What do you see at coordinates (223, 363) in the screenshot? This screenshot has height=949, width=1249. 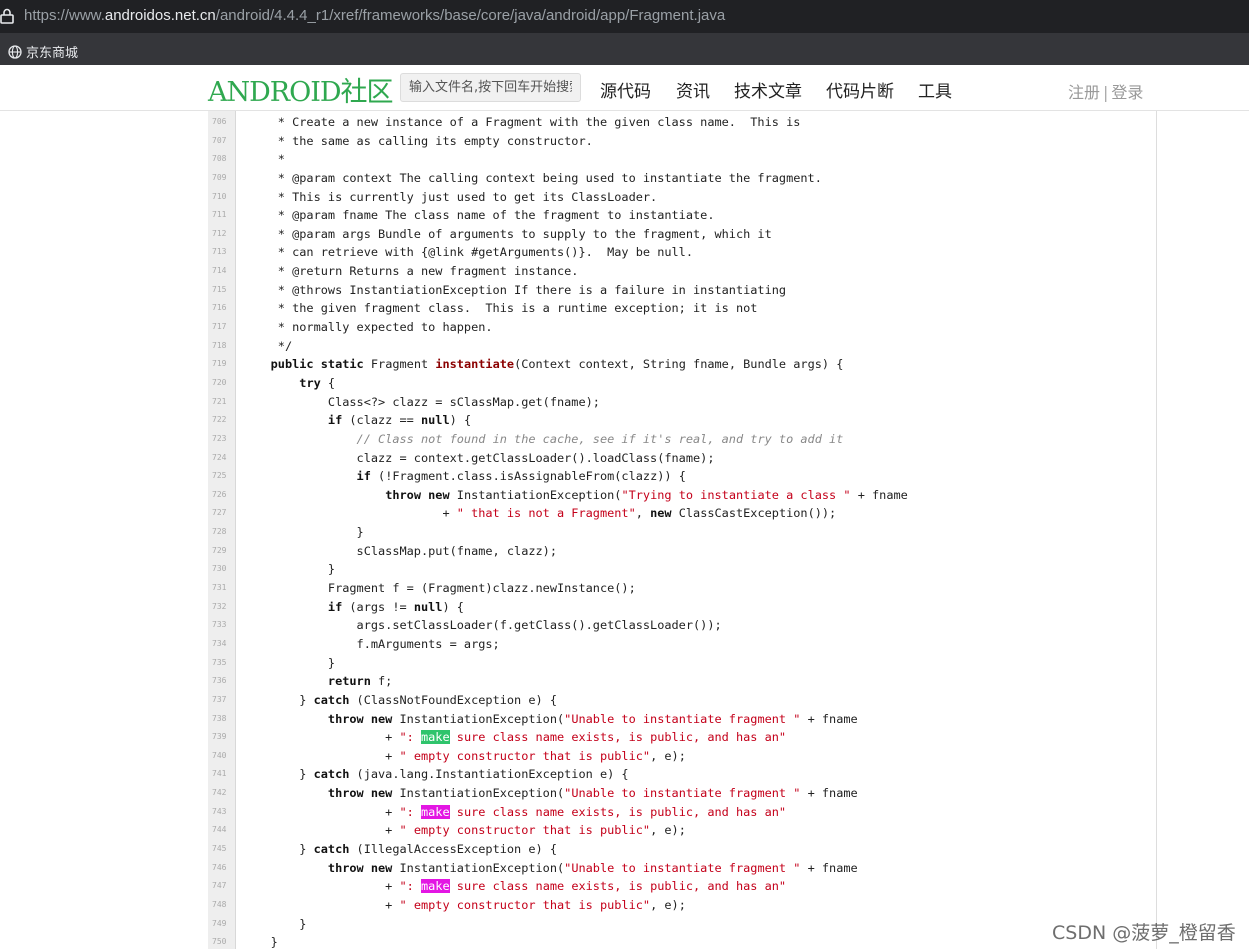 I see `line-number: 719` at bounding box center [223, 363].